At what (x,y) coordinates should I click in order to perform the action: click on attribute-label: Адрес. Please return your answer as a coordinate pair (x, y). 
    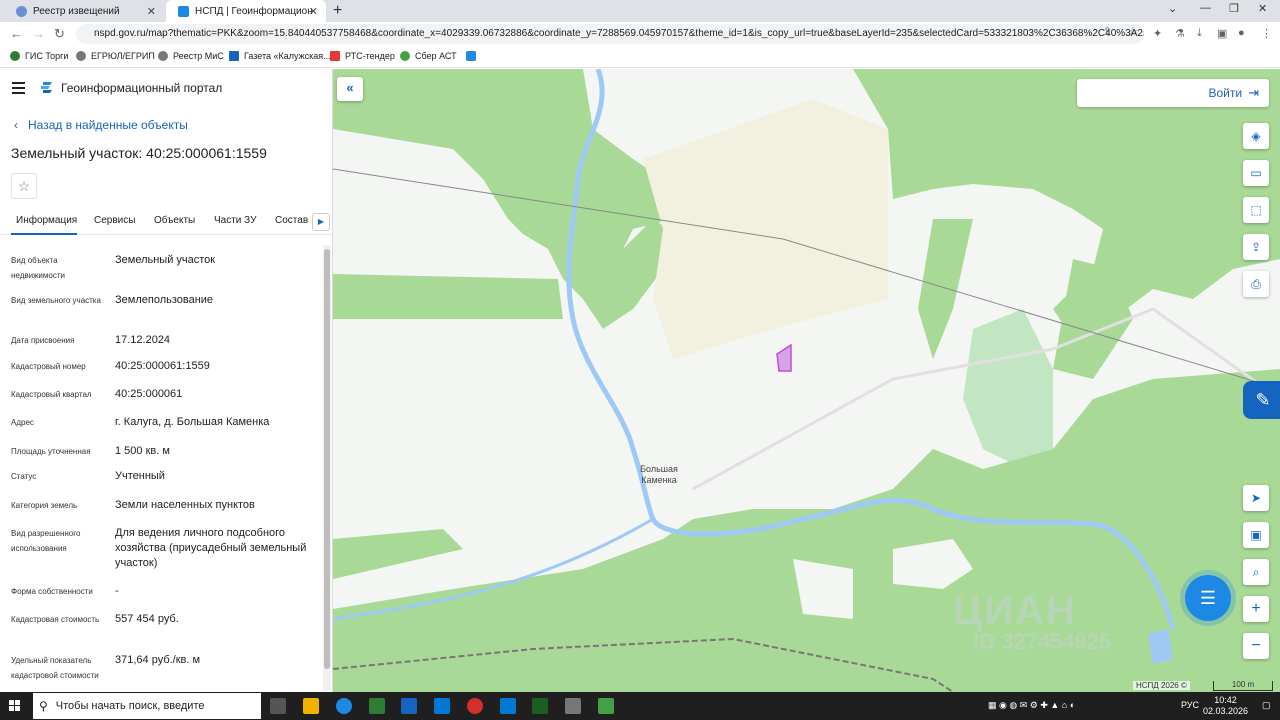
    Looking at the image, I should click on (22, 422).